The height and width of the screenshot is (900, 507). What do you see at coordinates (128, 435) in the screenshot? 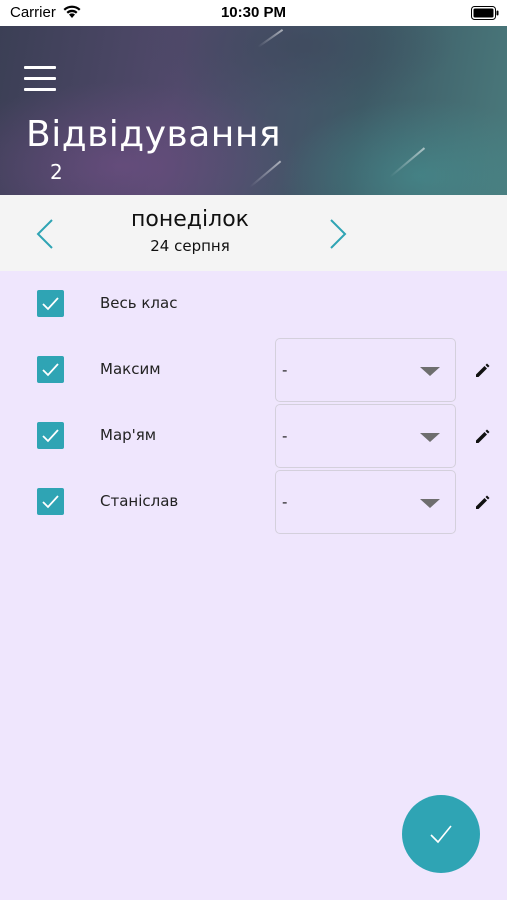
I see `student-name: Мар'ям` at bounding box center [128, 435].